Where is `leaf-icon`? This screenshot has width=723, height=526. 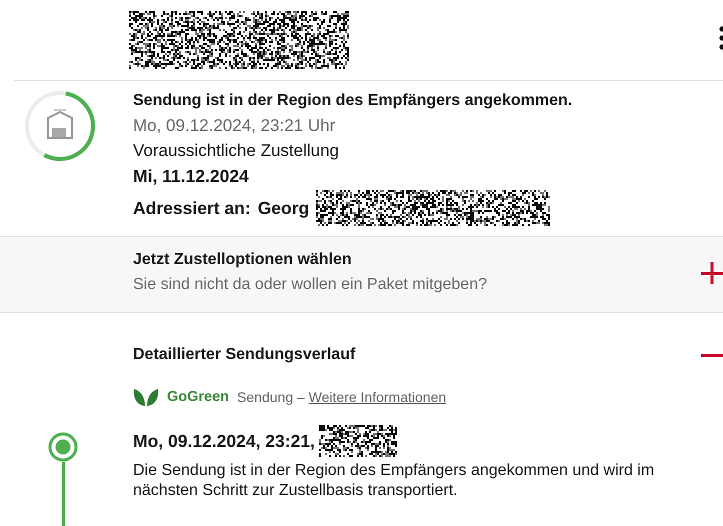
leaf-icon is located at coordinates (146, 397).